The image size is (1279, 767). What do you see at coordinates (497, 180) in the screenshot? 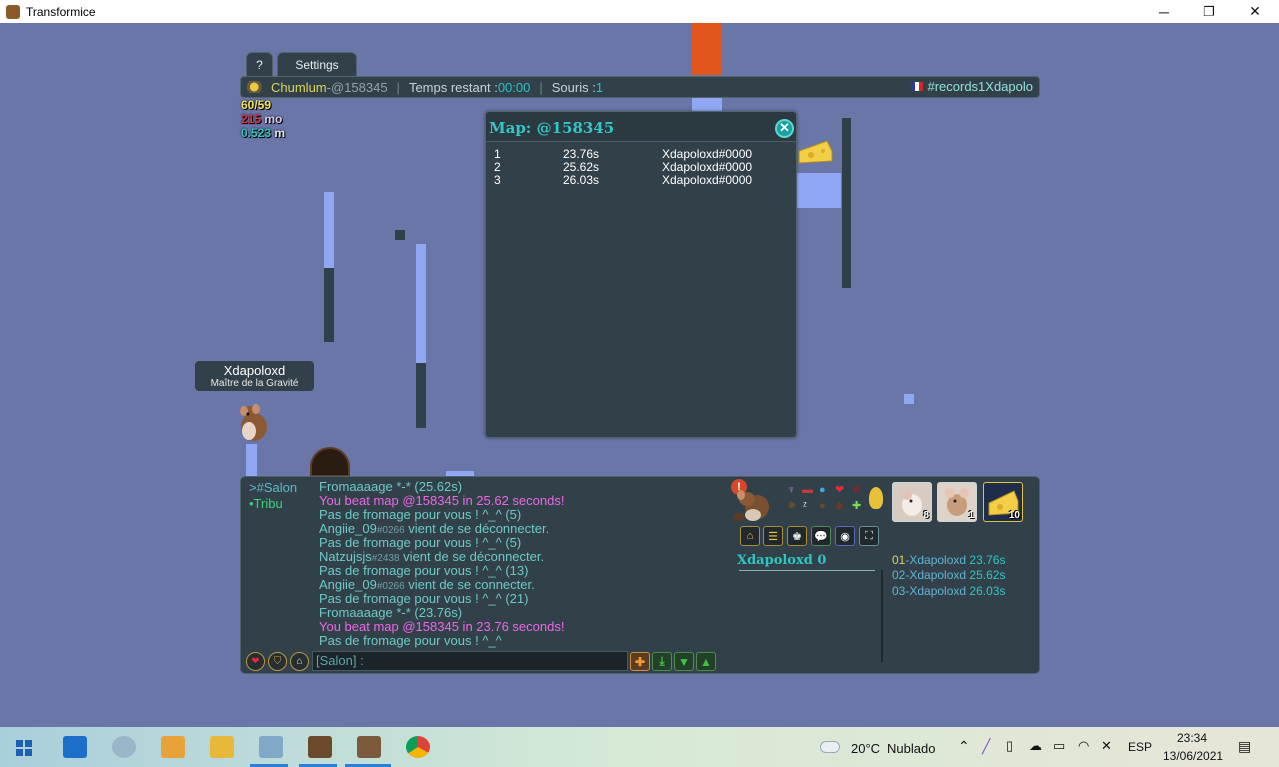
I see `record-rank: 3` at bounding box center [497, 180].